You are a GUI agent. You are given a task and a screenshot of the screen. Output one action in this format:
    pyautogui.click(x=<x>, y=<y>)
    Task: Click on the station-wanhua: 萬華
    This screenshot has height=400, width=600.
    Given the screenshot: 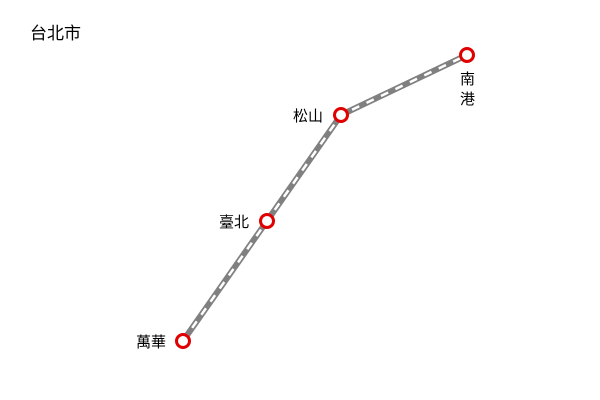 What is the action you would take?
    pyautogui.click(x=163, y=342)
    